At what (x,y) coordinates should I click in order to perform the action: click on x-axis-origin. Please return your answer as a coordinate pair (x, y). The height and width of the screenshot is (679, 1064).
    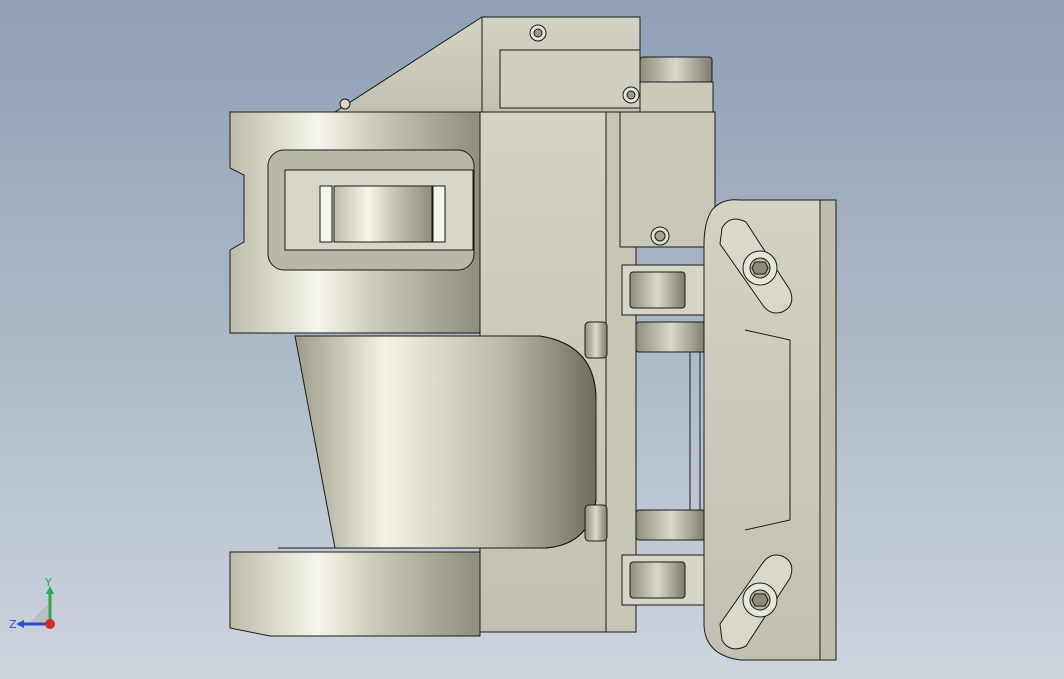
    Looking at the image, I should click on (50, 624).